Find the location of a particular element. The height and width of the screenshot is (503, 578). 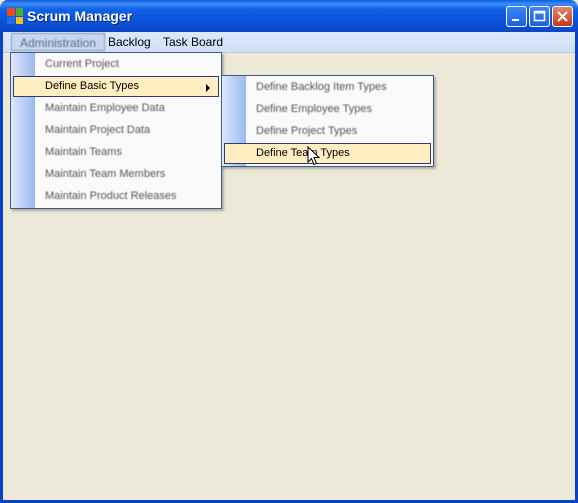

maximize-icon is located at coordinates (539, 16).